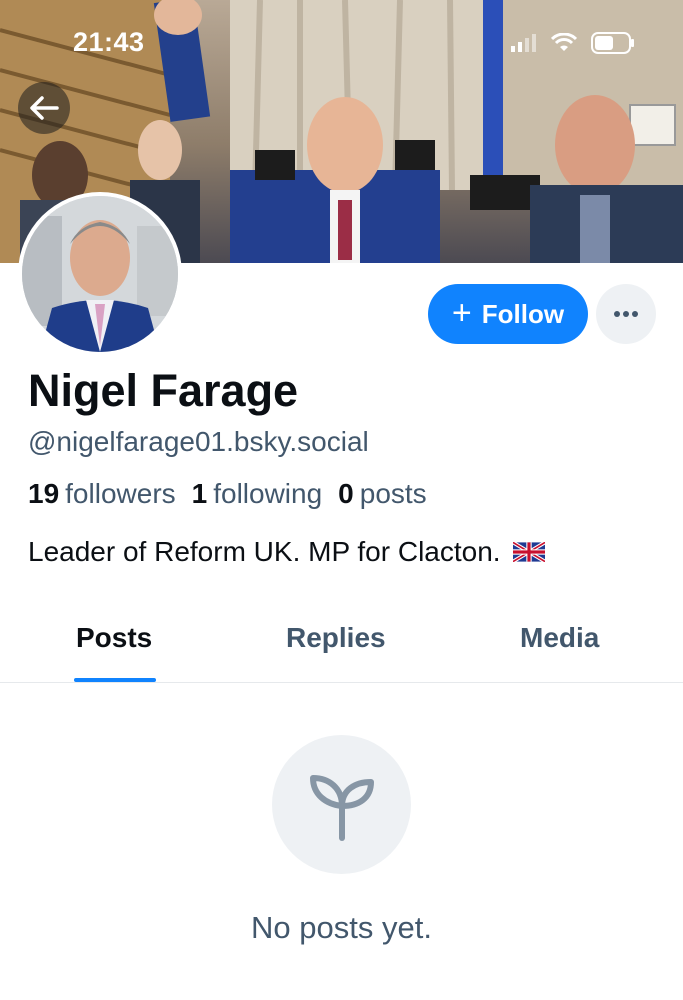  I want to click on profile-tabs: Posts Replies Media, so click(341, 641).